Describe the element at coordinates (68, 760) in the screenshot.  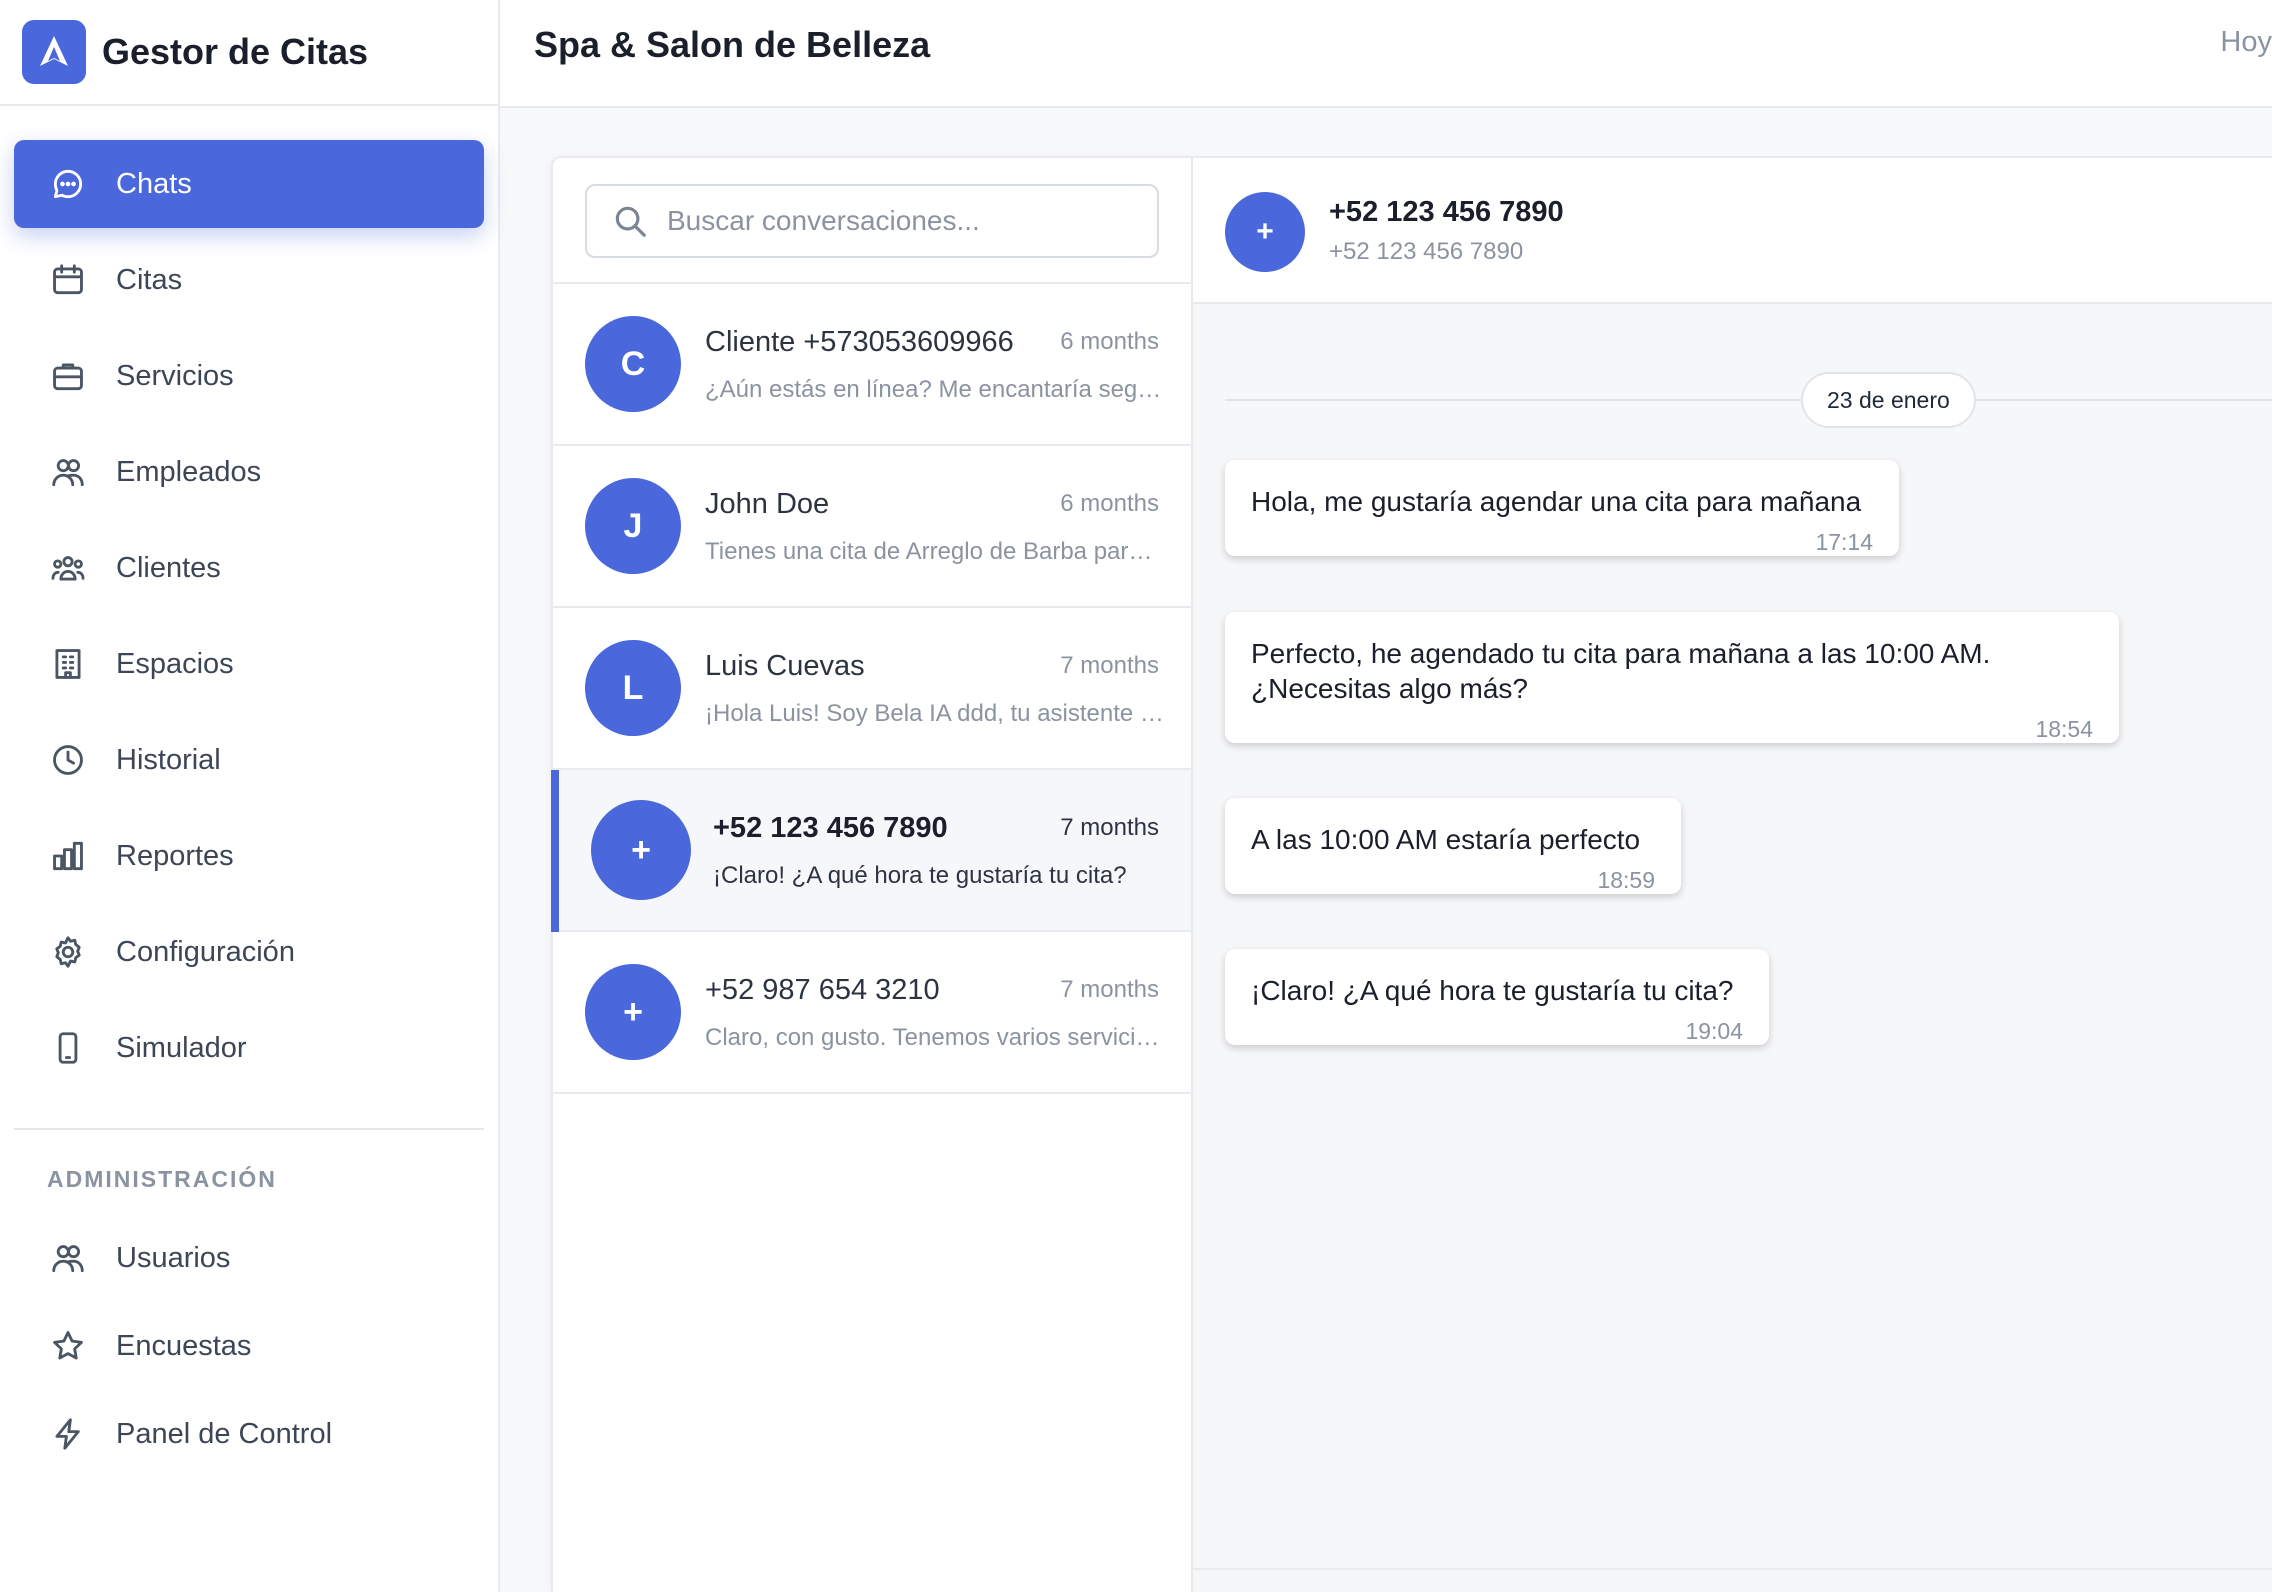
I see `clock-icon` at that location.